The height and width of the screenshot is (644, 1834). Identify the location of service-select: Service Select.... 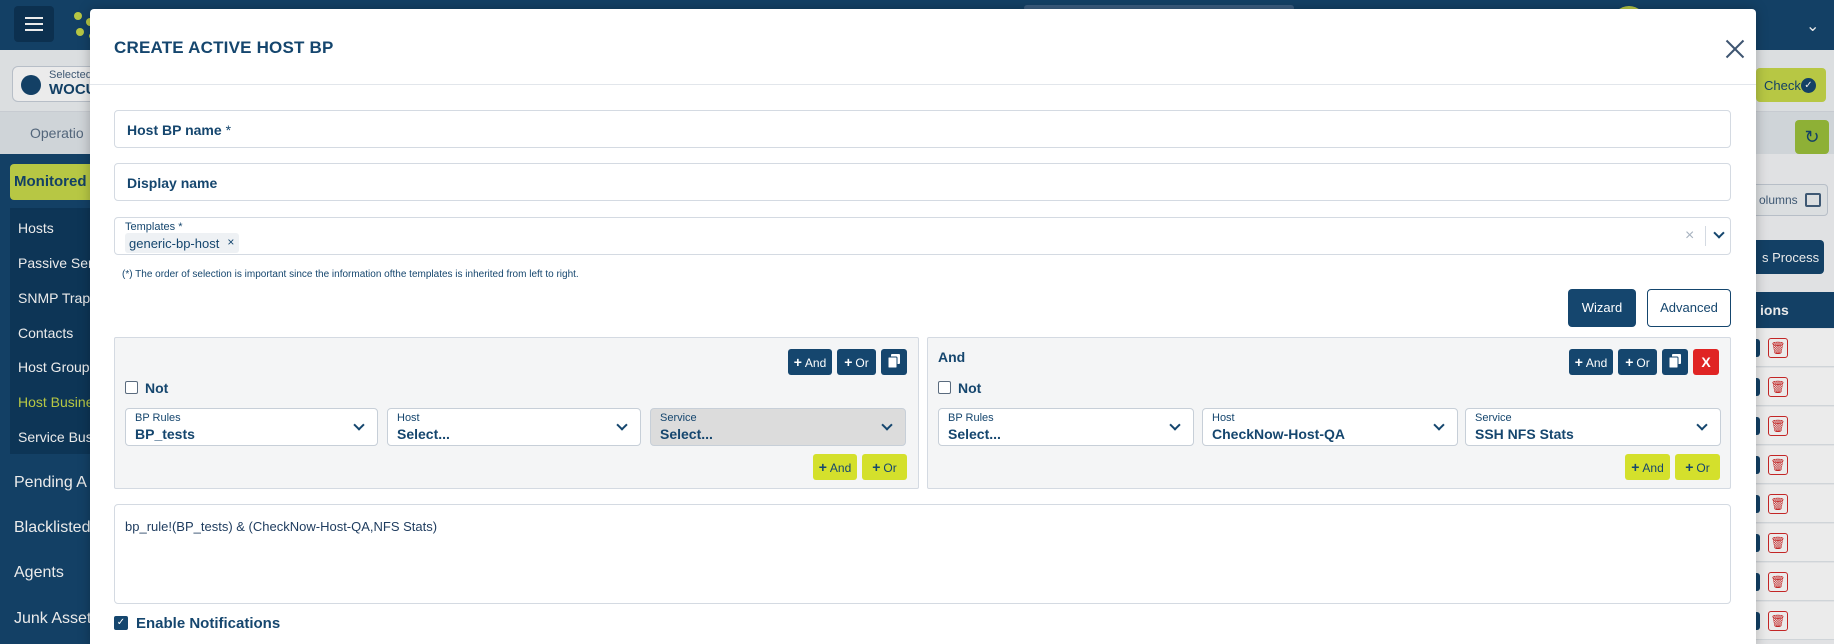
(778, 427).